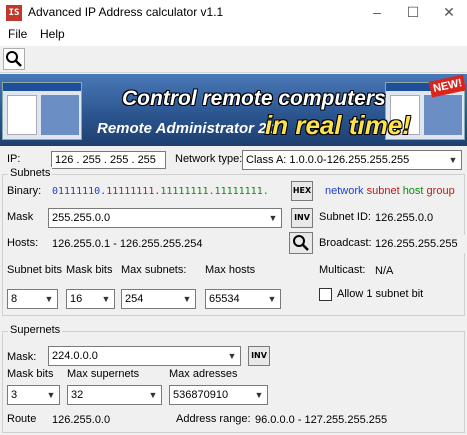 The image size is (467, 435). What do you see at coordinates (345, 217) in the screenshot?
I see `subnet-id-label: Subnet ID:` at bounding box center [345, 217].